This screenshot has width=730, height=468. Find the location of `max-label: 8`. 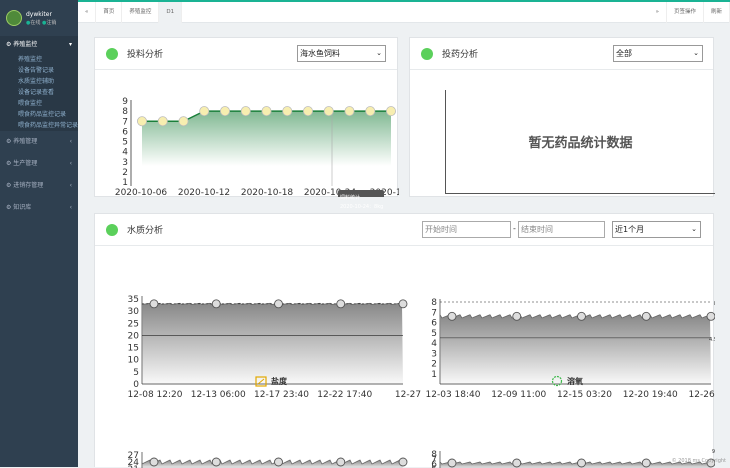

max-label: 8 is located at coordinates (714, 304).